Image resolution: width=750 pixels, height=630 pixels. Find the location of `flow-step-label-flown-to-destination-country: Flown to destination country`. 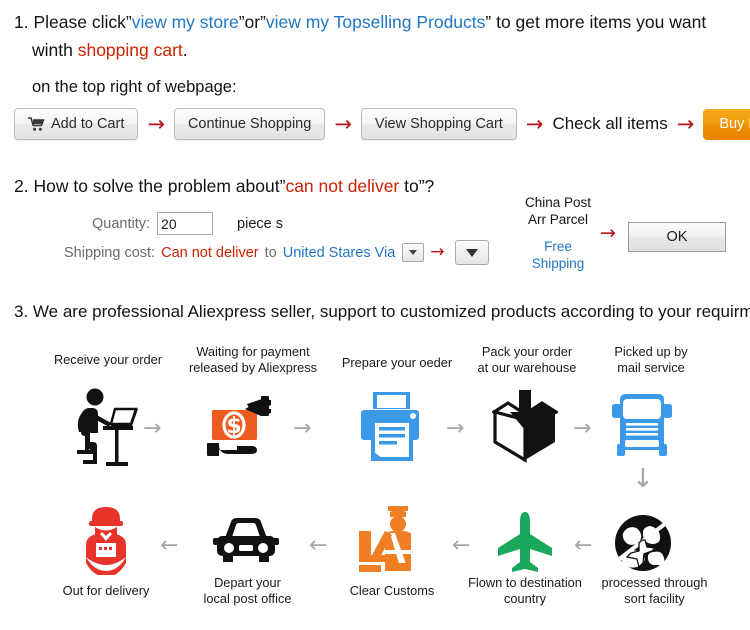

flow-step-label-flown-to-destination-country: Flown to destination country is located at coordinates (525, 590).